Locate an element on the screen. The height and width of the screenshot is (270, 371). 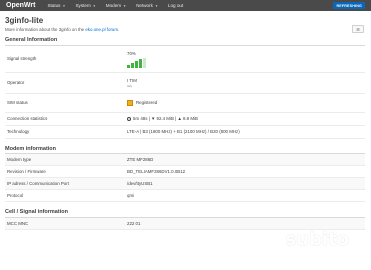
connection-value-cell: 5m 48s | ▼ 92.4 MiB | ▲ 8.8 MiB is located at coordinates (162, 118).